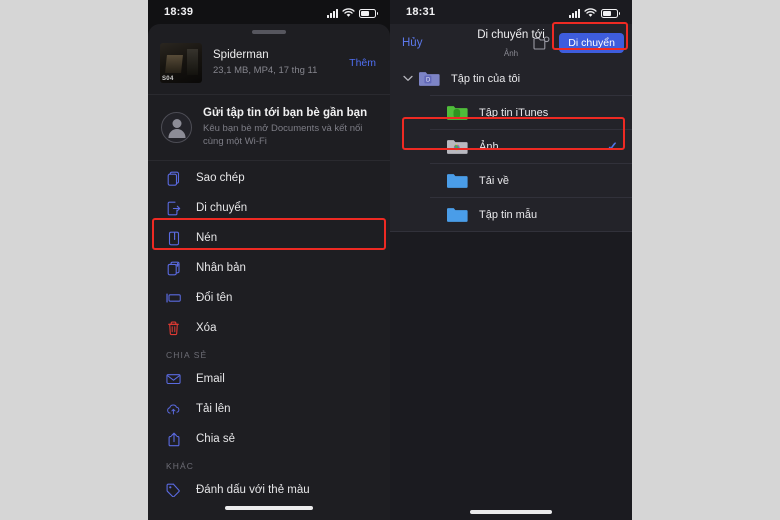  I want to click on menu-label: Xóa, so click(206, 328).